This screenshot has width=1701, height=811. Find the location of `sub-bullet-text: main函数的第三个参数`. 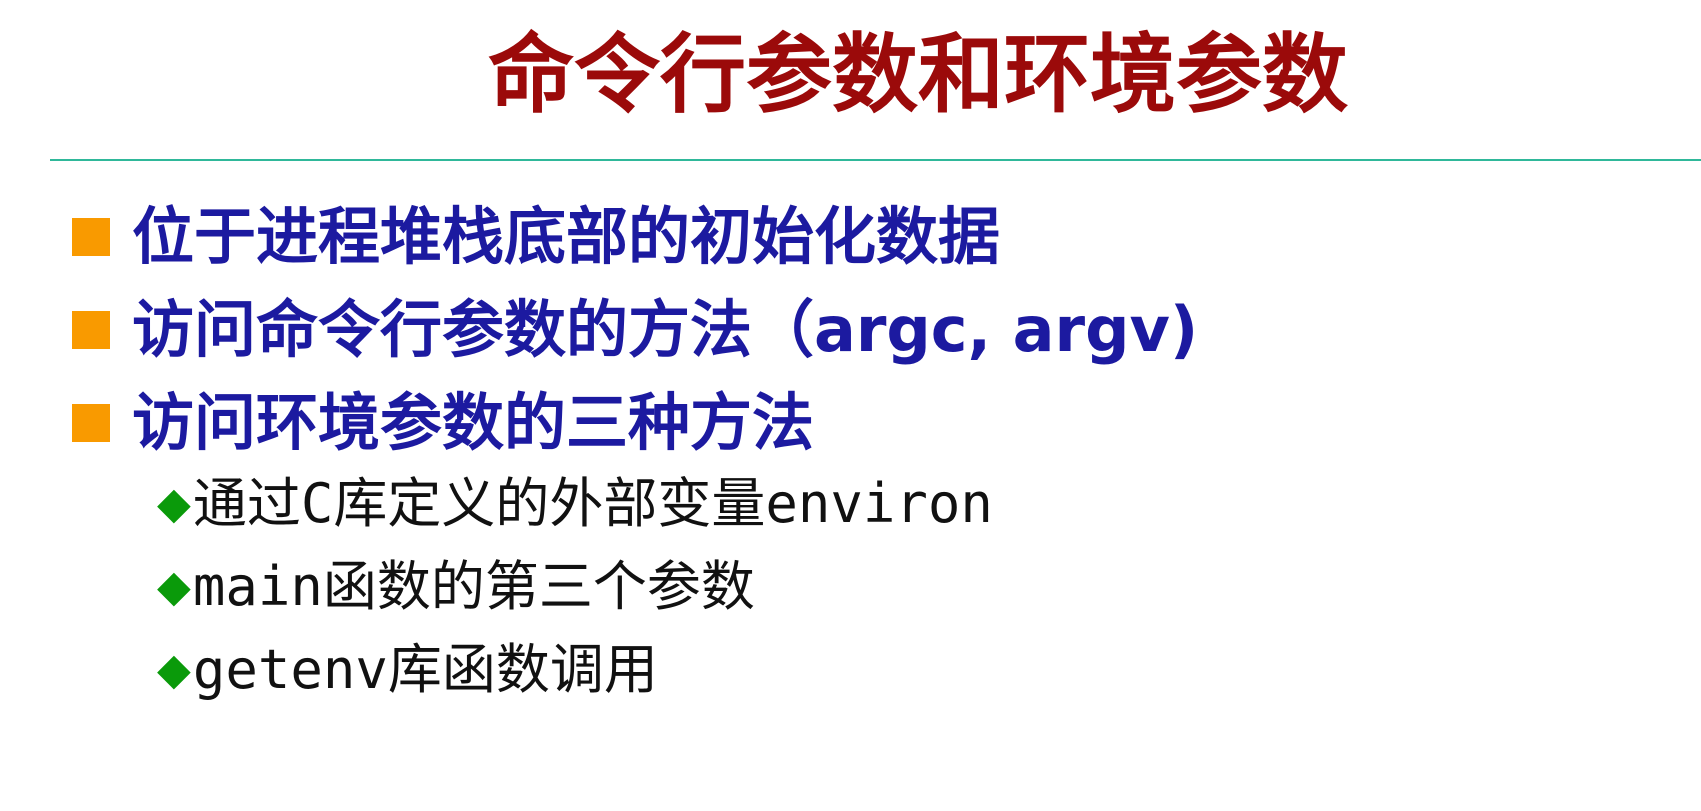

sub-bullet-text: main函数的第三个参数 is located at coordinates (473, 586).